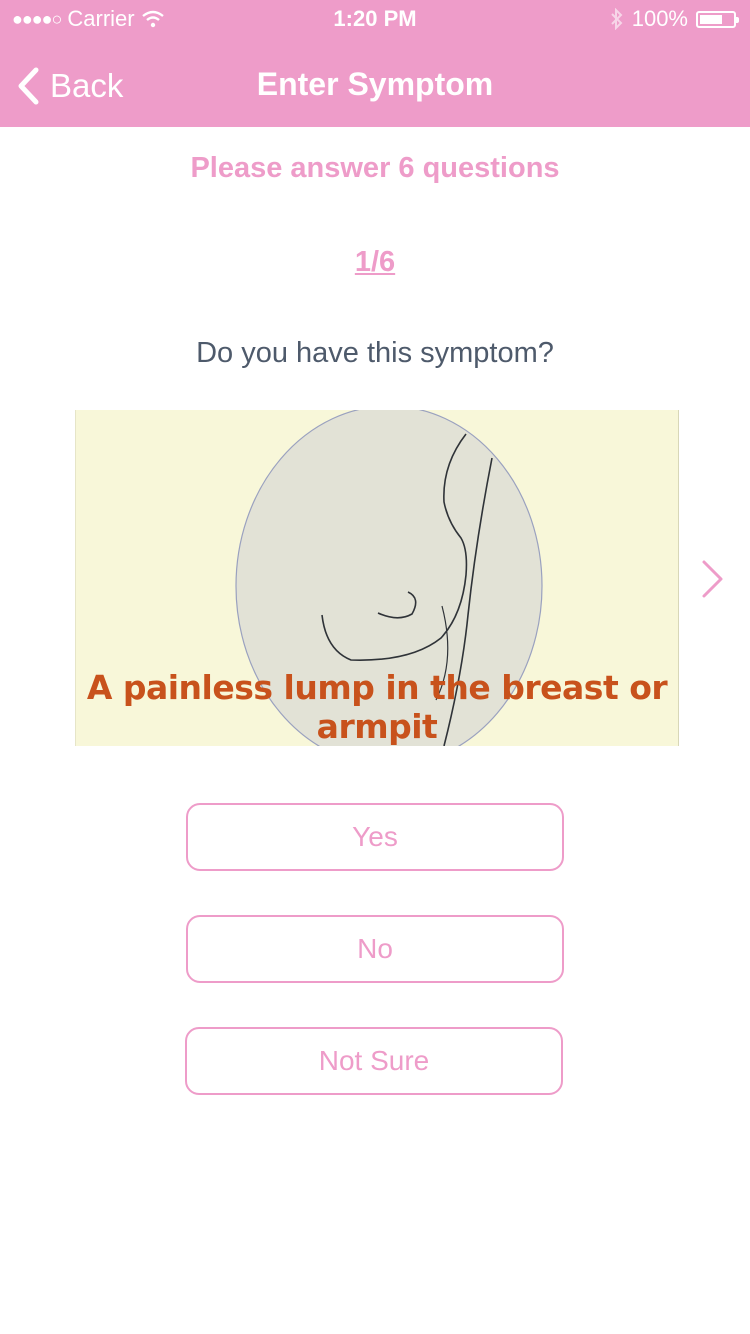 The width and height of the screenshot is (750, 1334). Describe the element at coordinates (375, 20) in the screenshot. I see `status-bar: ●●●●○ Carrier 1:20 PM 100%` at that location.